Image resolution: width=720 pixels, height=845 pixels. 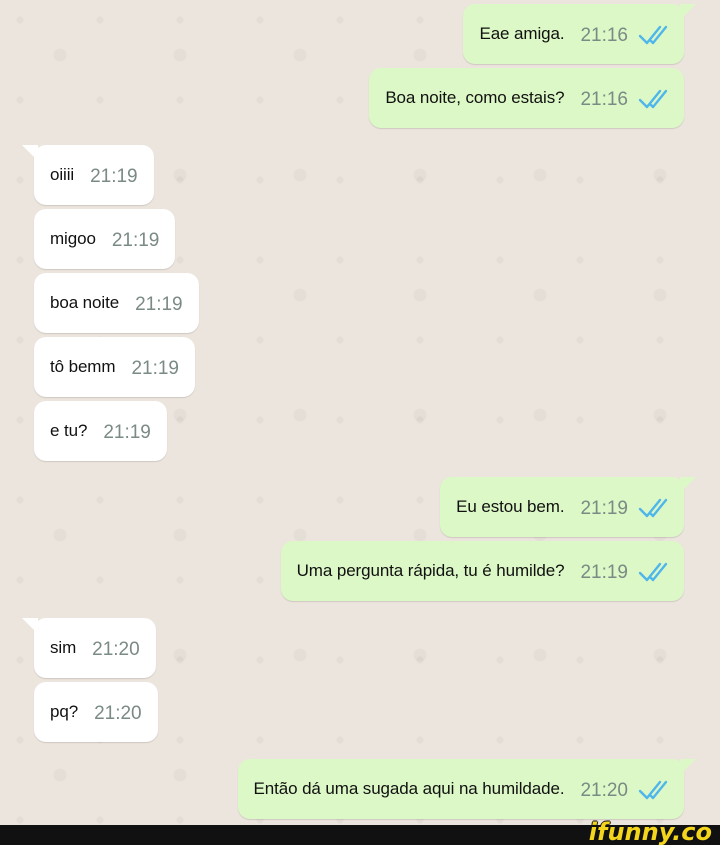 I want to click on message-outgoing: Boa noite, como estais? 21:16, so click(x=526, y=98).